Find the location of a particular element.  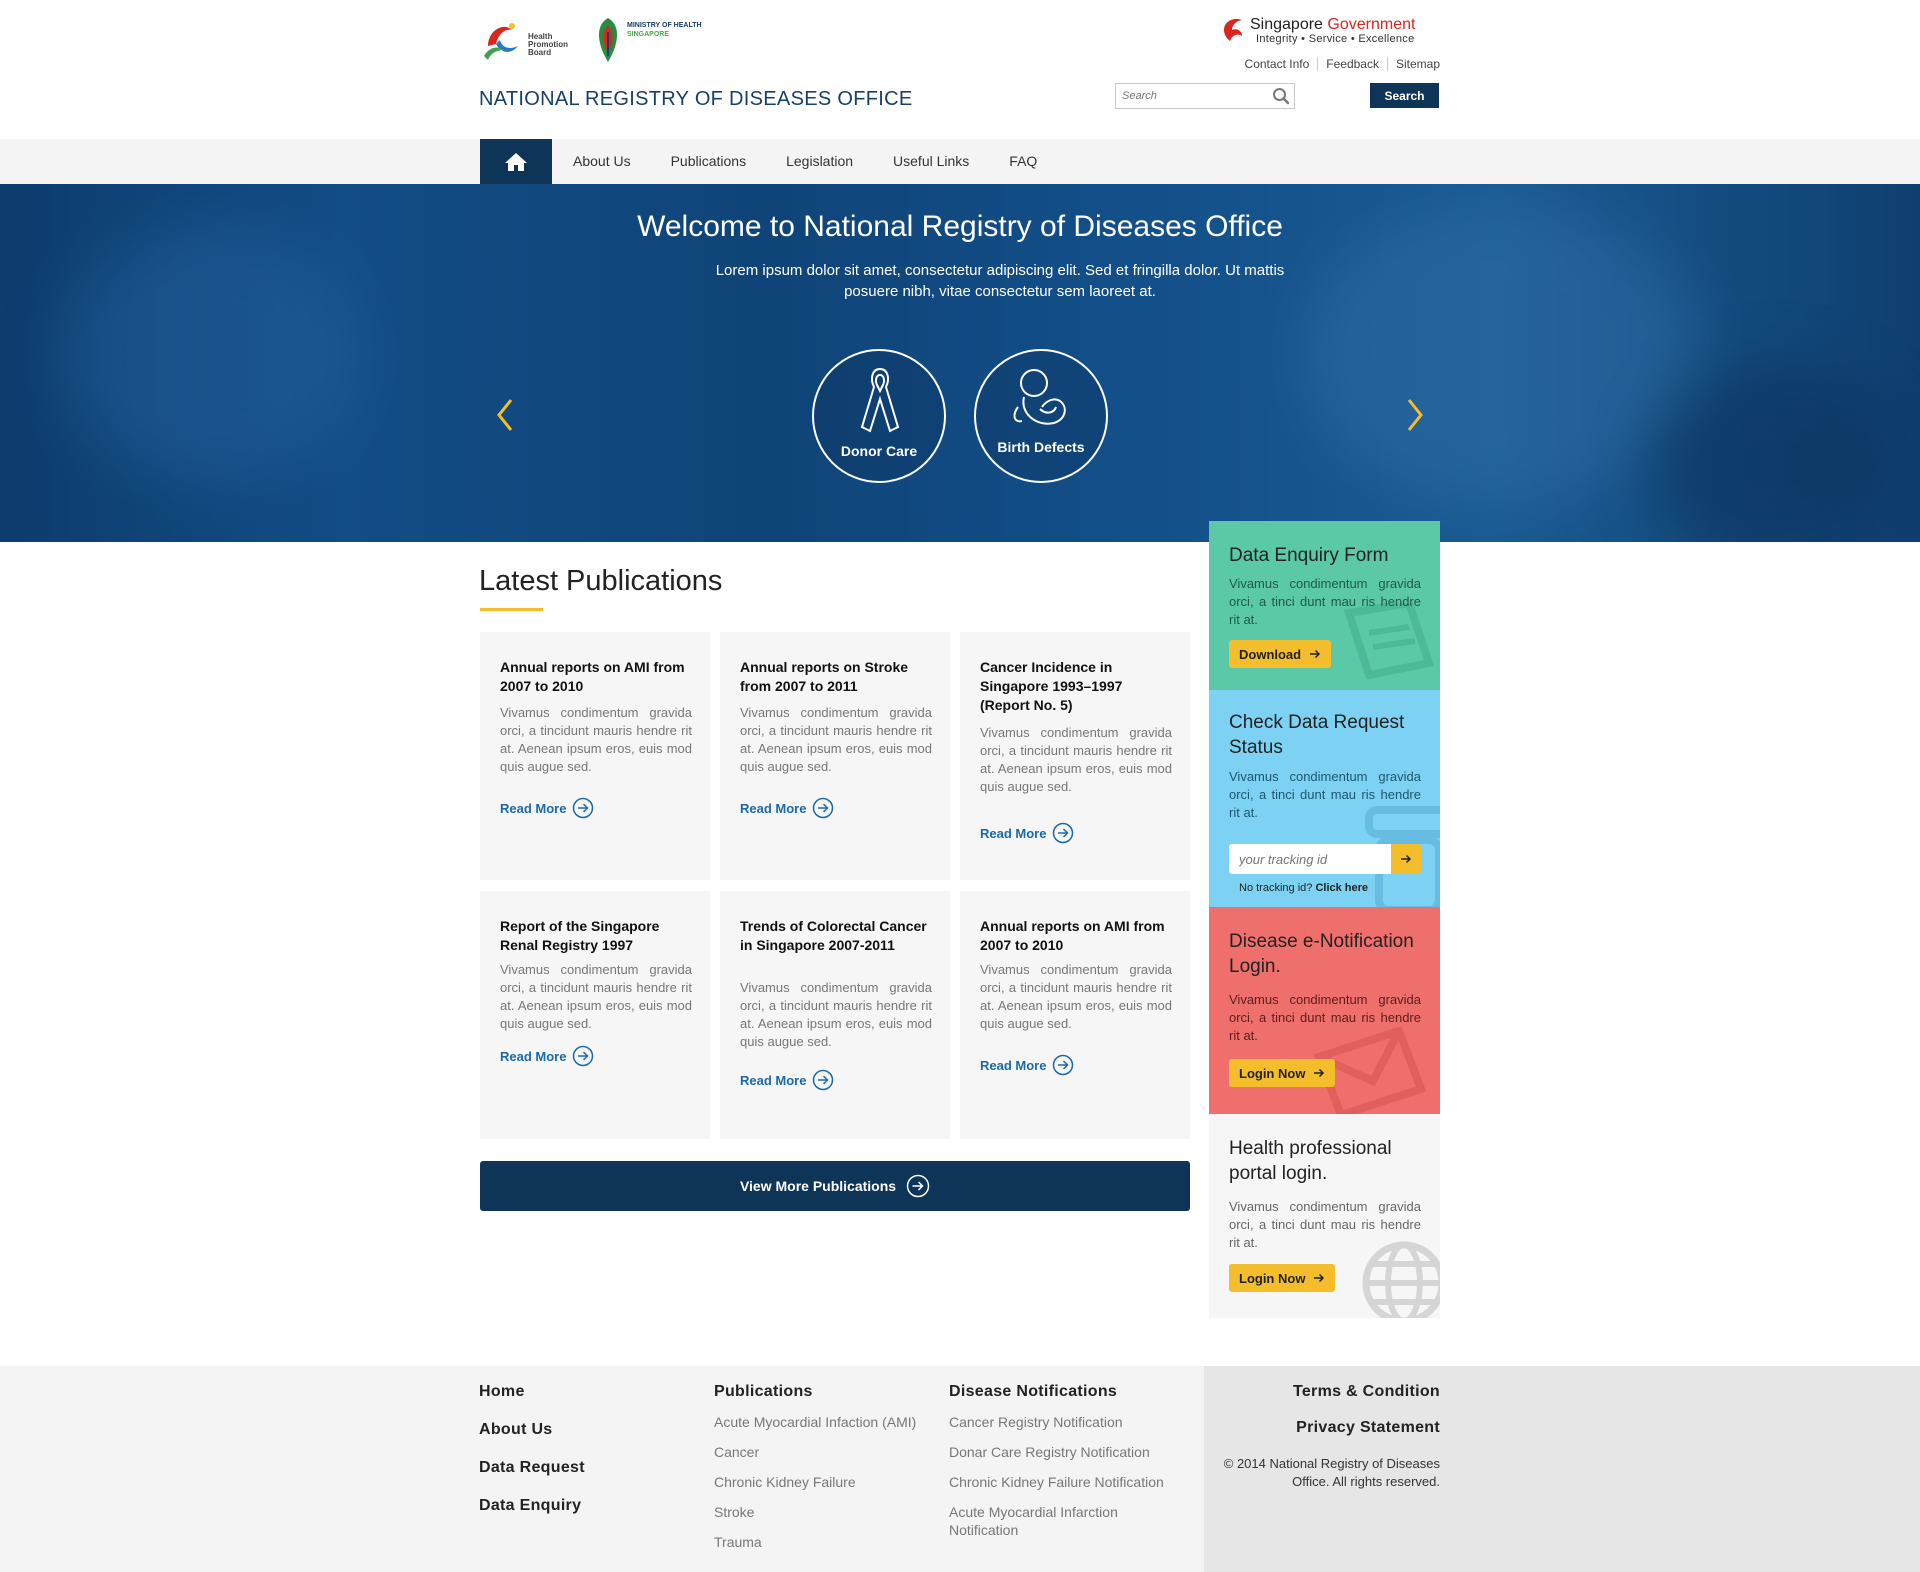

donor-care-circle: Donor Care is located at coordinates (879, 416).